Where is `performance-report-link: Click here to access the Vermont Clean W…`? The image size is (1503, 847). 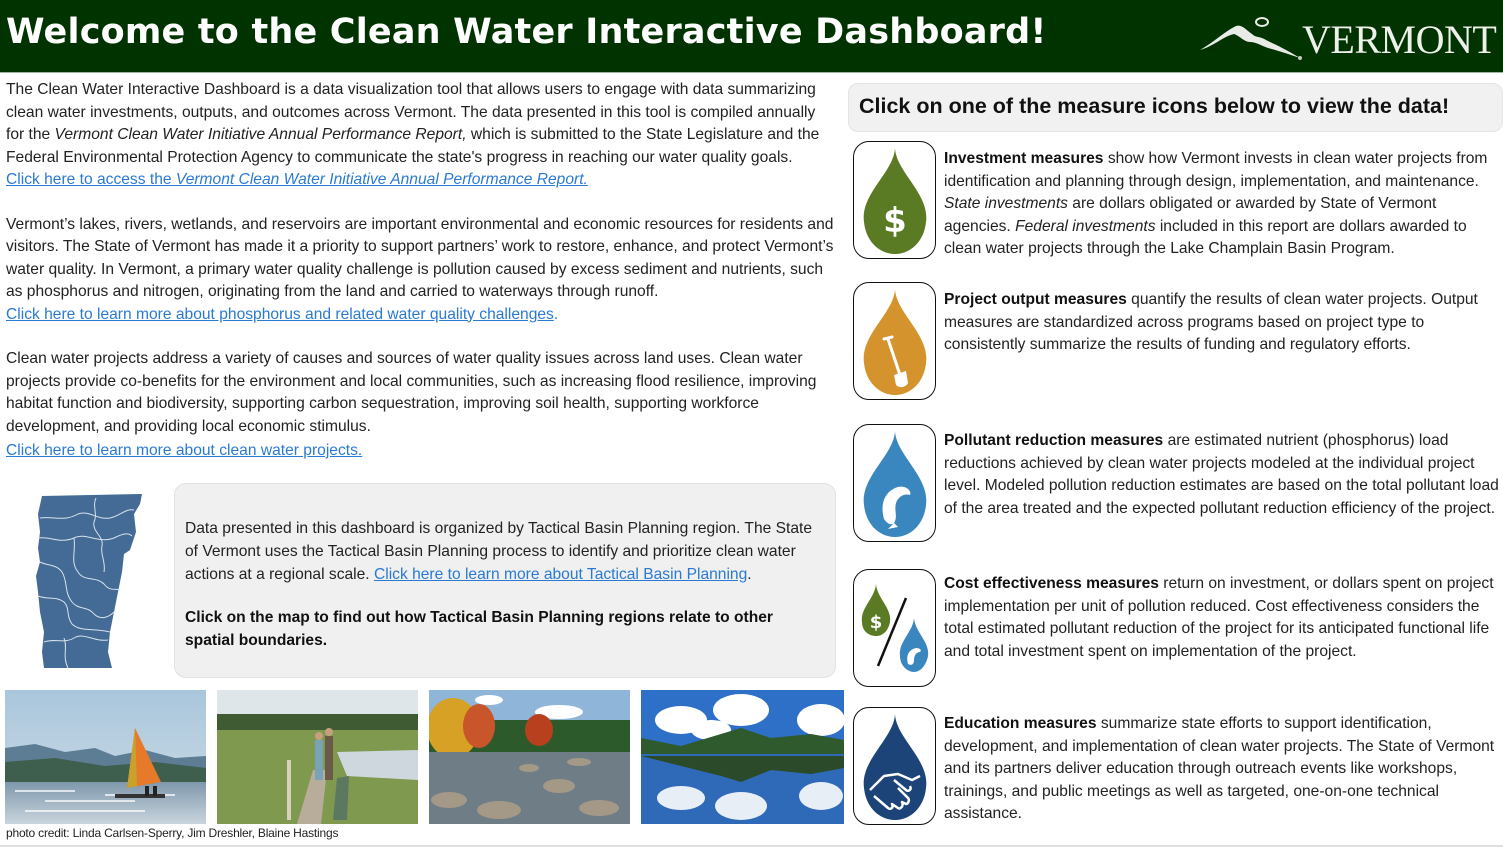 performance-report-link: Click here to access the Vermont Clean W… is located at coordinates (297, 179).